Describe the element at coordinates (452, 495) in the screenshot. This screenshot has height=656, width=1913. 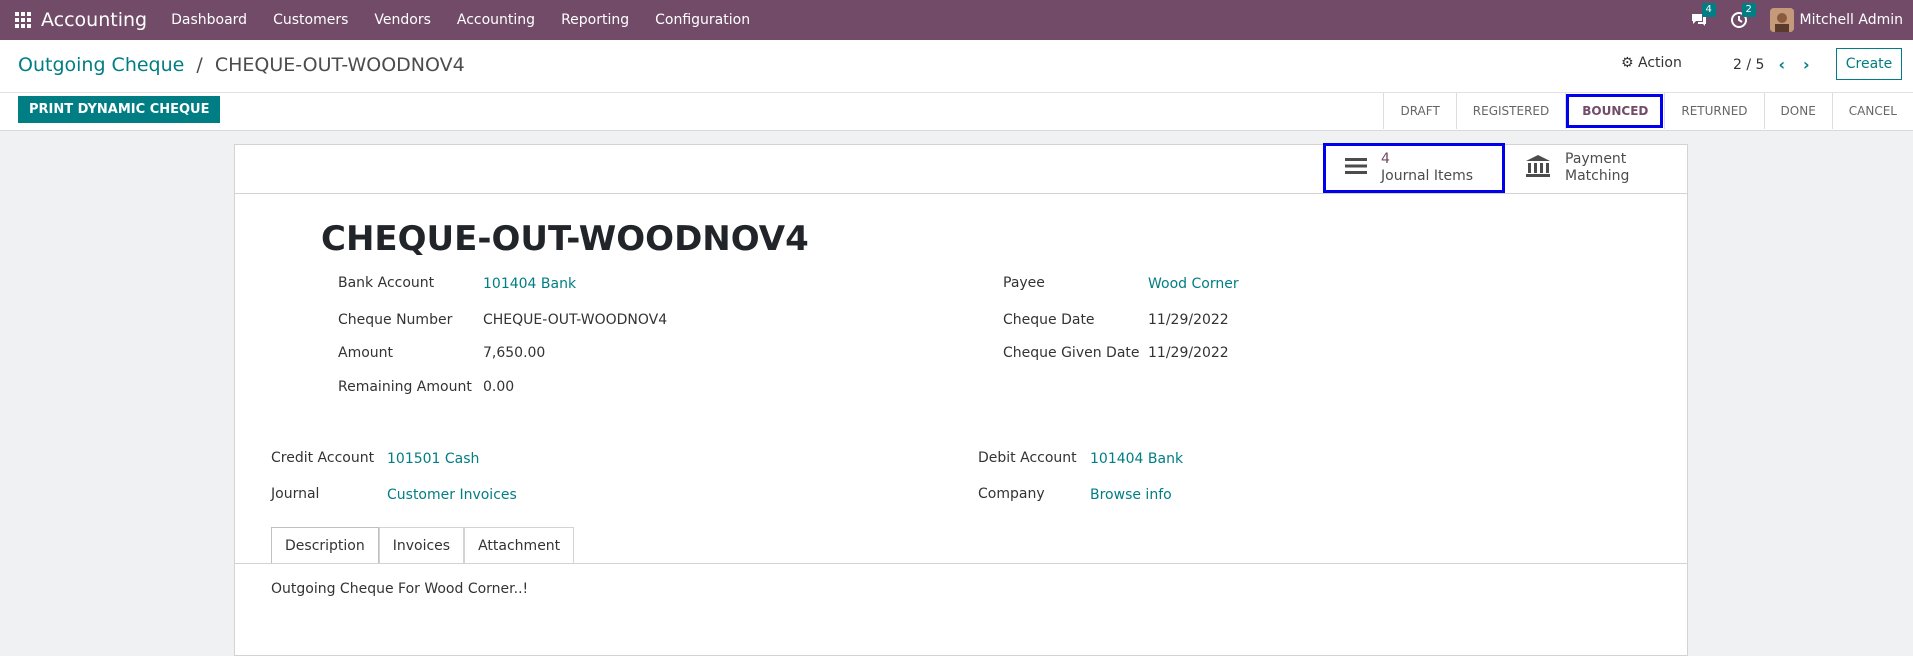
I see `journal-value: Customer Invoices` at that location.